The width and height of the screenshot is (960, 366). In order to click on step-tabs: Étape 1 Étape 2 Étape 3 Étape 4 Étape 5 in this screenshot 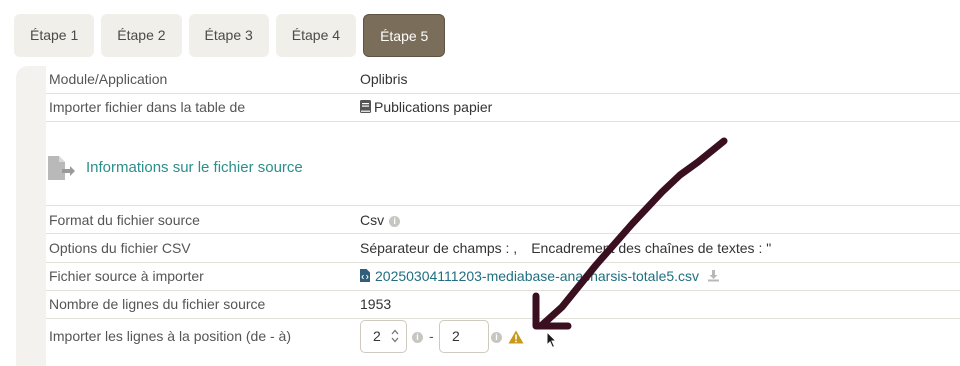, I will do `click(230, 35)`.